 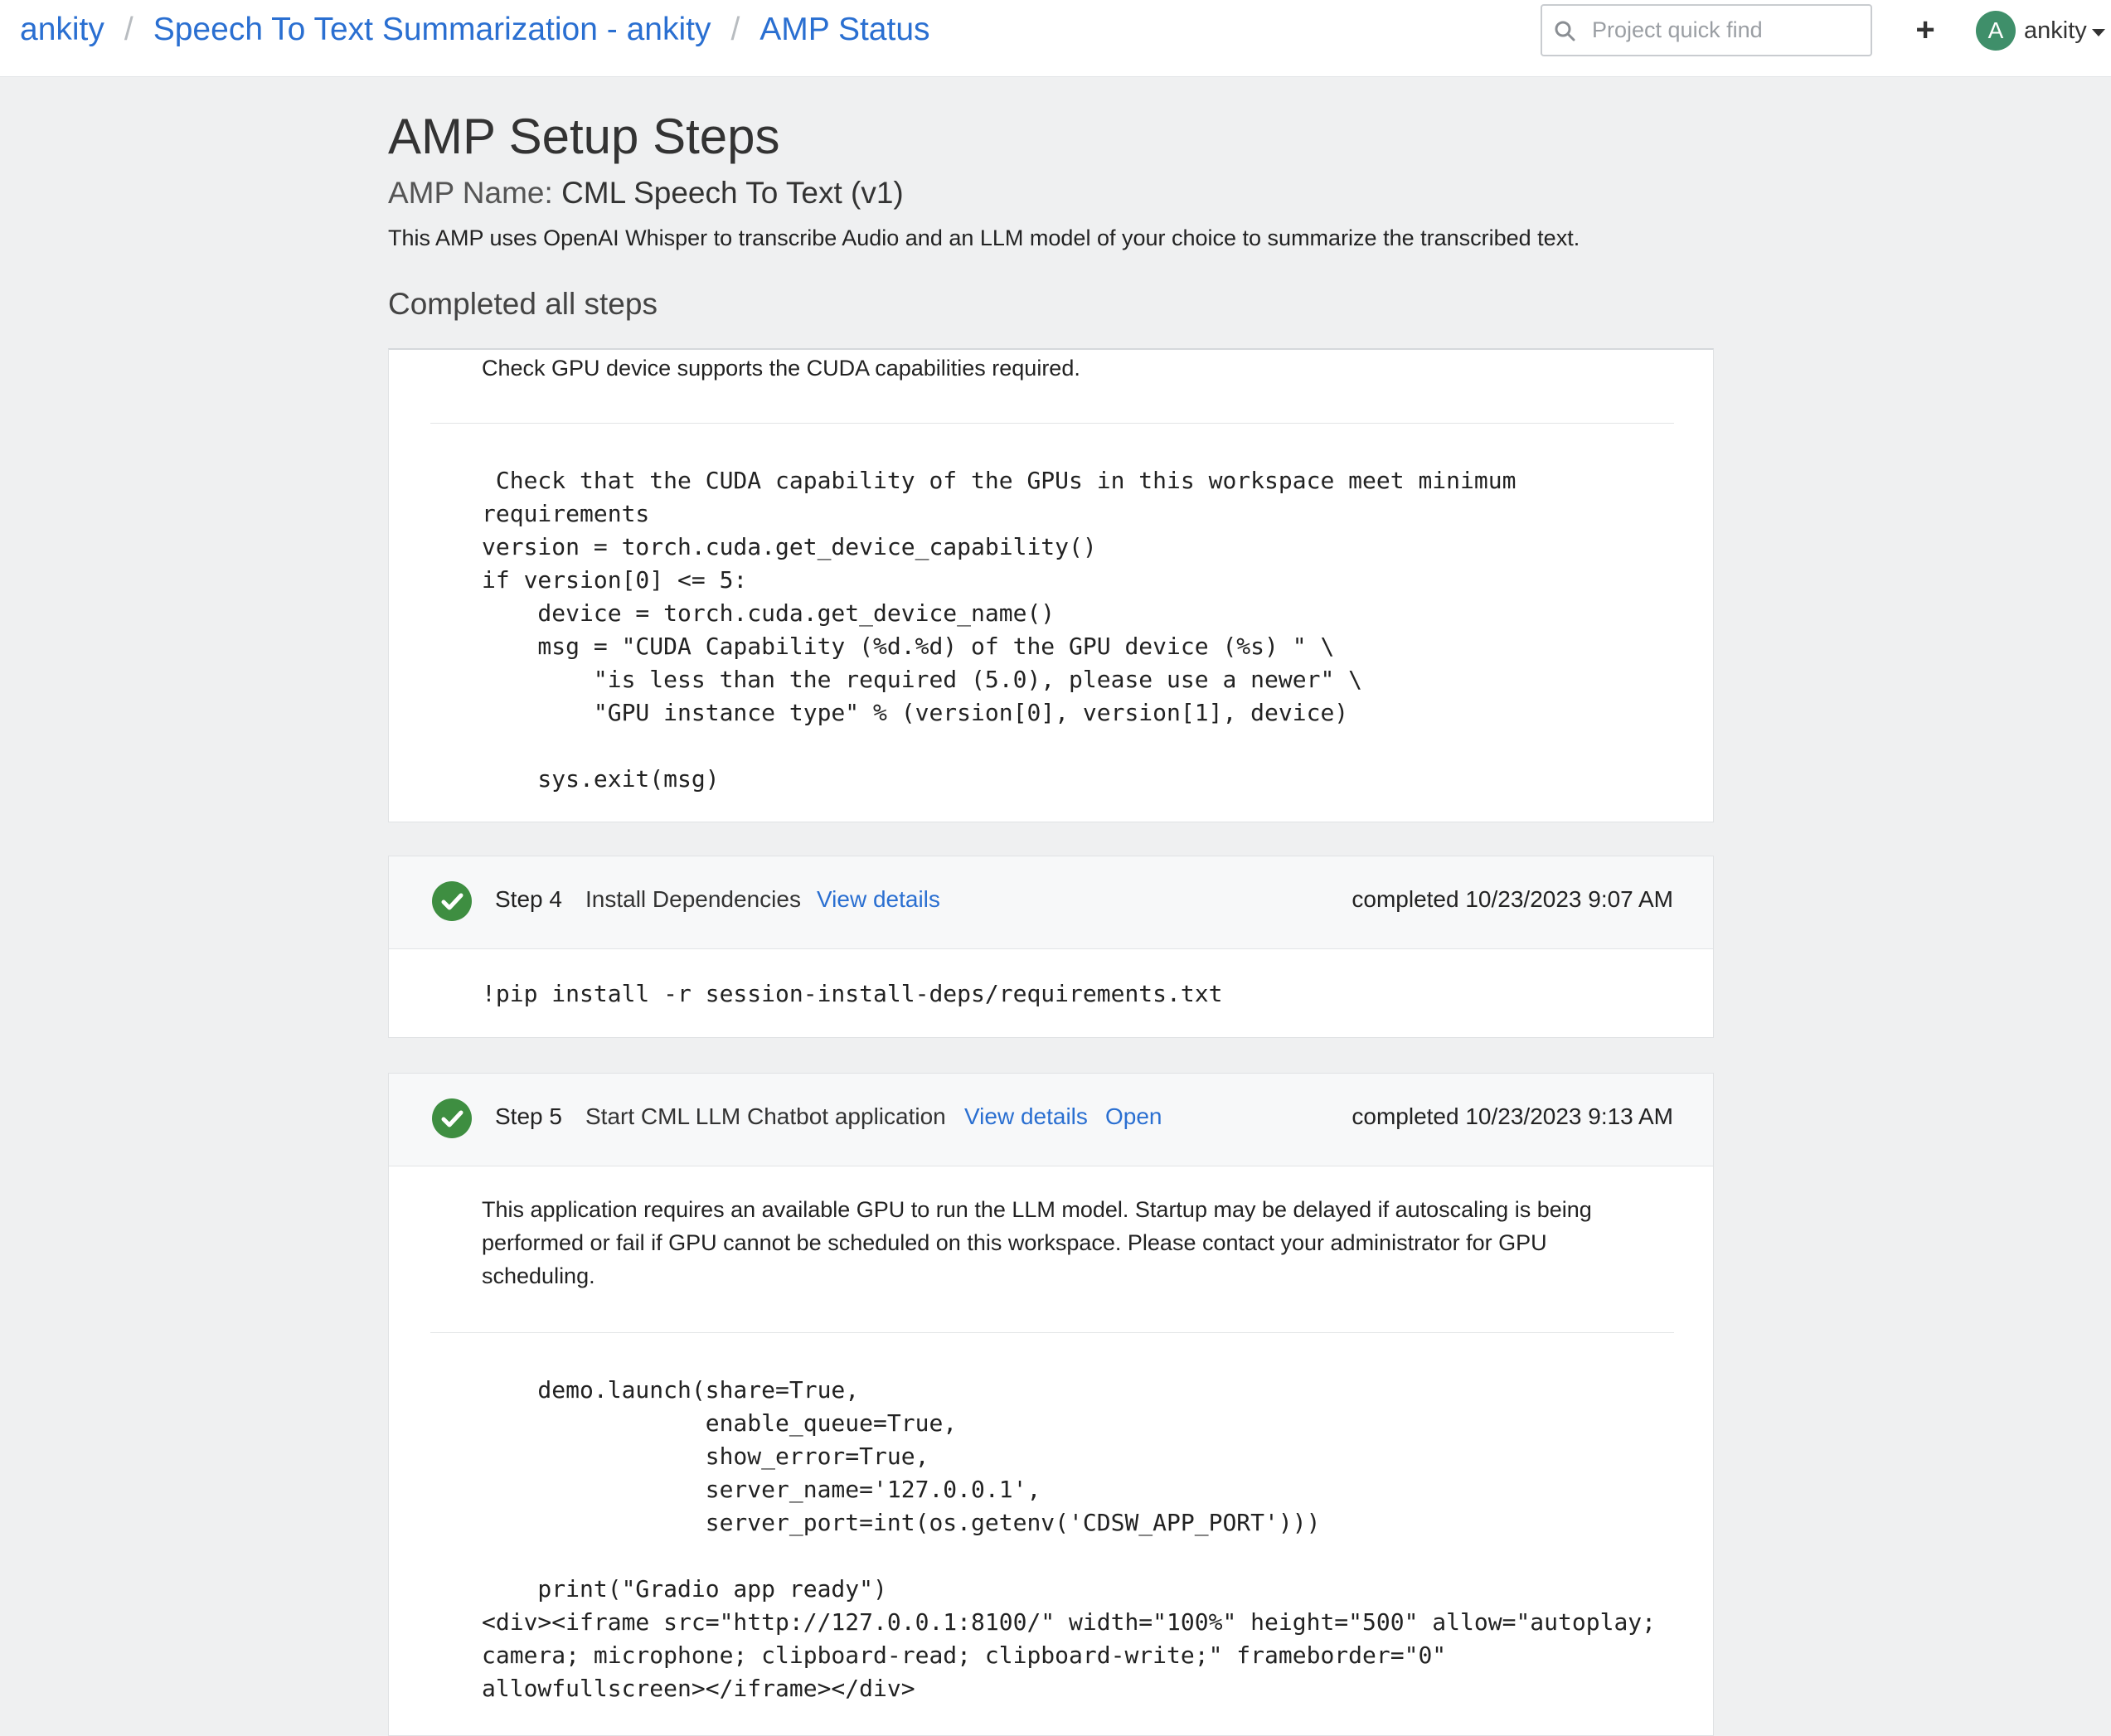 What do you see at coordinates (844, 30) in the screenshot?
I see `breadcrumb-item-amp-status: AMP Status` at bounding box center [844, 30].